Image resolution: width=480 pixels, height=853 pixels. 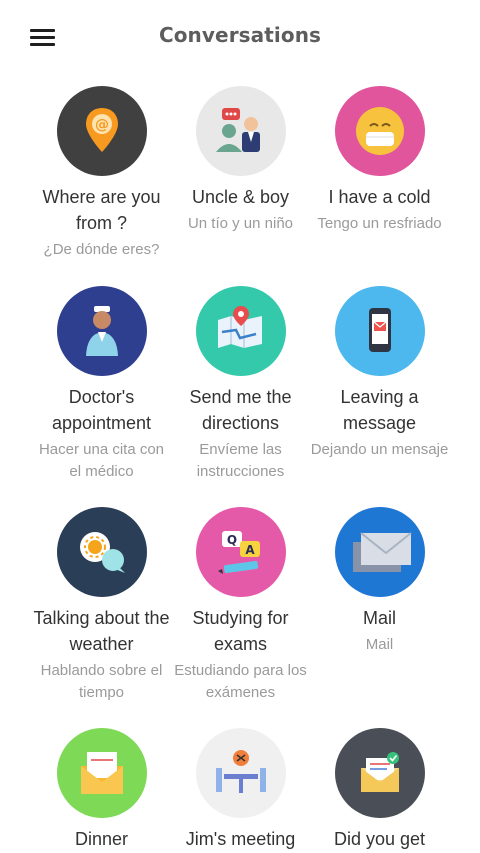 I want to click on conversation-subtitle: Hablando sobre el tiempo, so click(x=101, y=681).